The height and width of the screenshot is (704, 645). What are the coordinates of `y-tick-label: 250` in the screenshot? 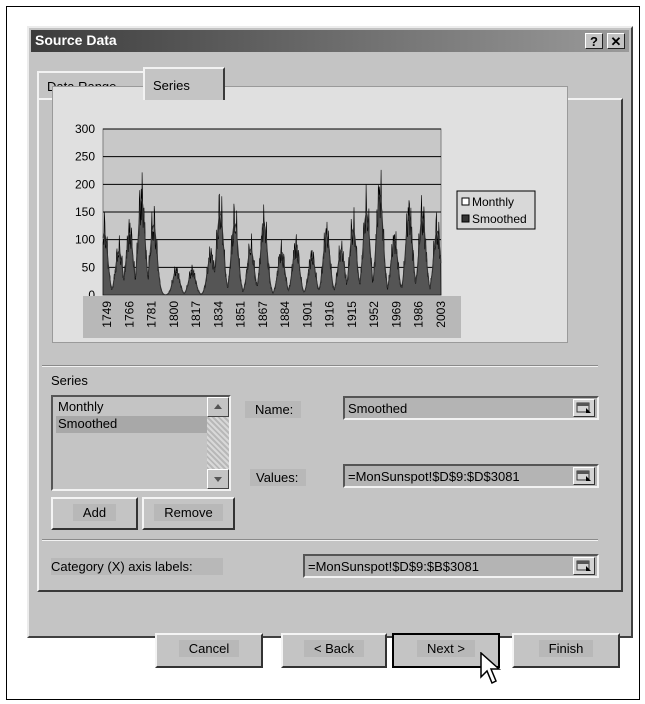 It's located at (85, 157).